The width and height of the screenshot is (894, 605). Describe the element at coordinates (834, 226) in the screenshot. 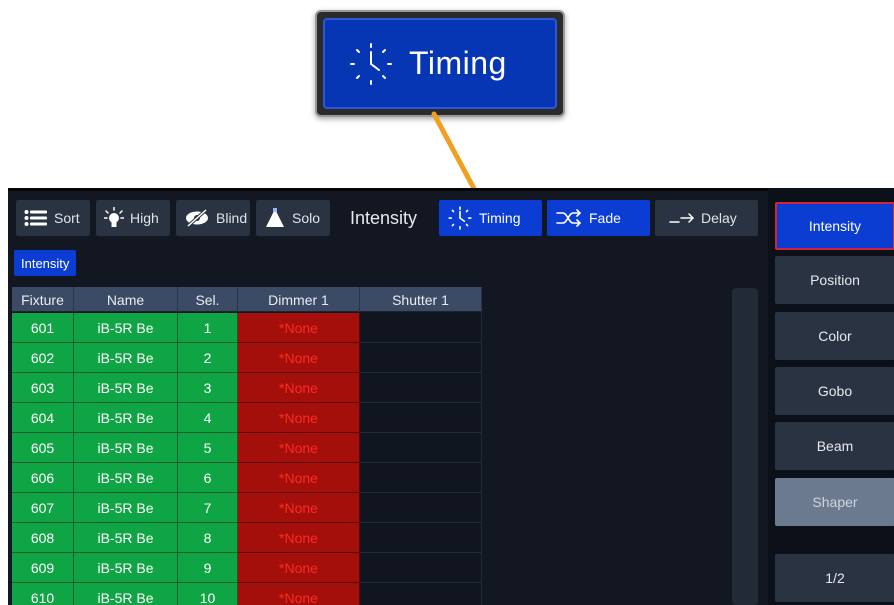

I see `sidebar-item-intensity: Intensity` at that location.